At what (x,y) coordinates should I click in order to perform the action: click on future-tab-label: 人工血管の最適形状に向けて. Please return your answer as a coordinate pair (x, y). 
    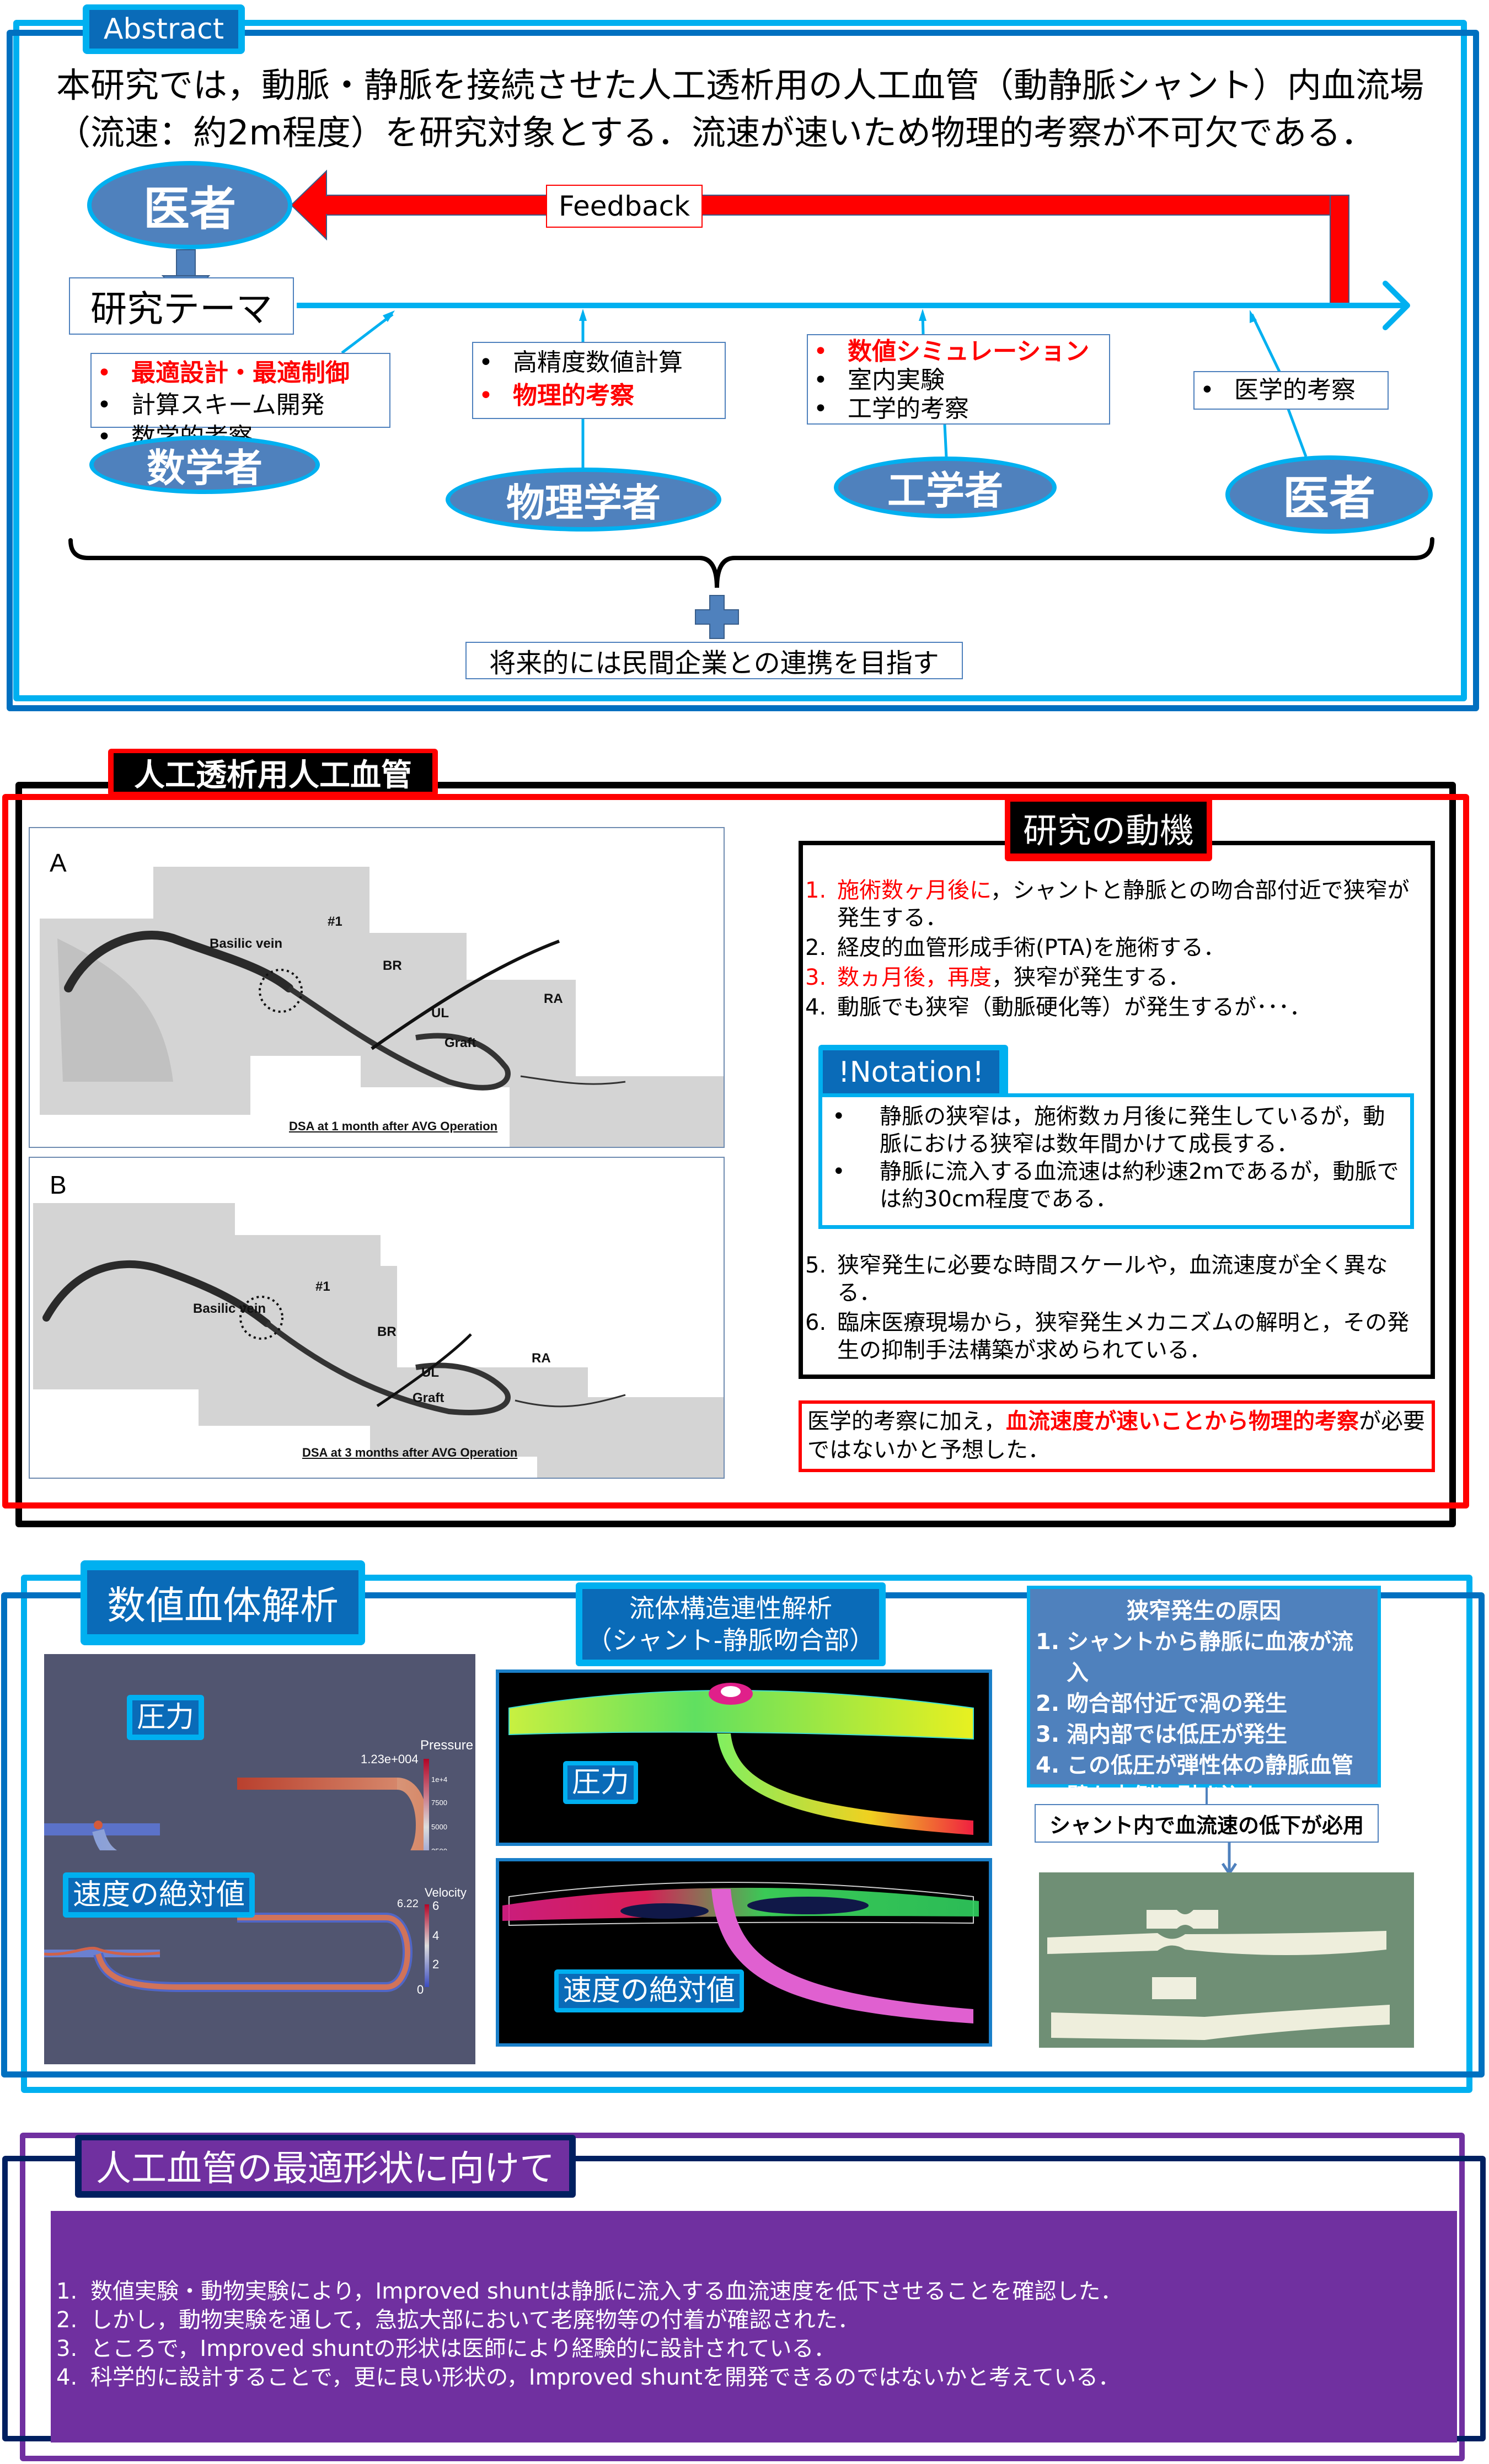
    Looking at the image, I should click on (325, 2165).